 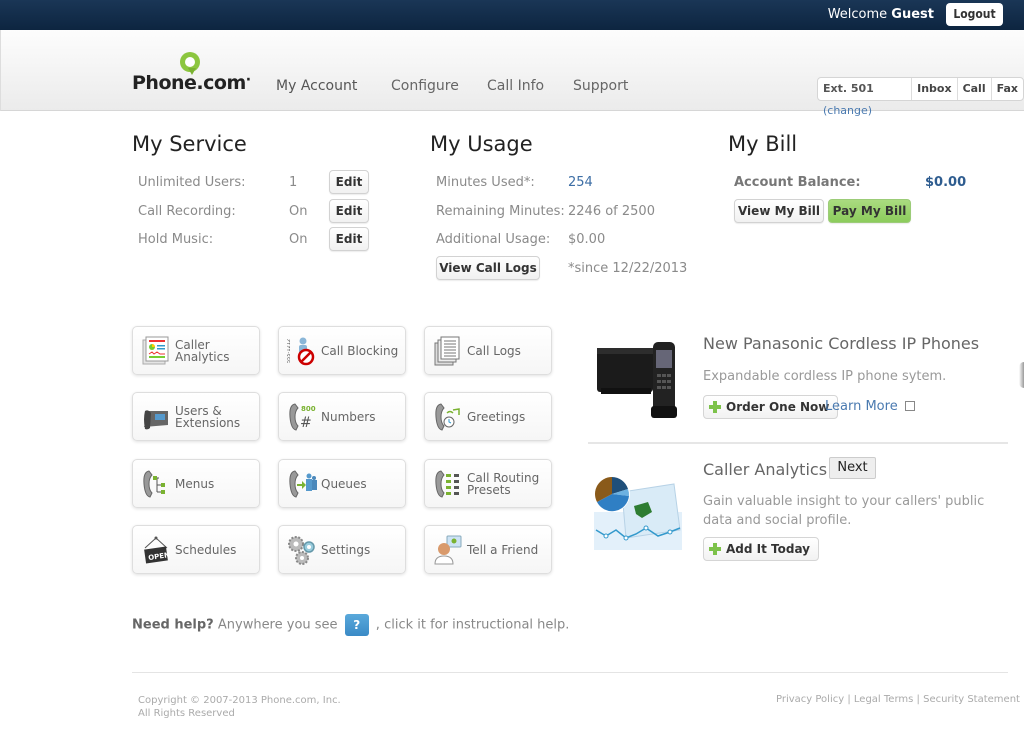 What do you see at coordinates (841, 343) in the screenshot?
I see `panasonic-promo-title: New Panasonic Cordless IP Phones` at bounding box center [841, 343].